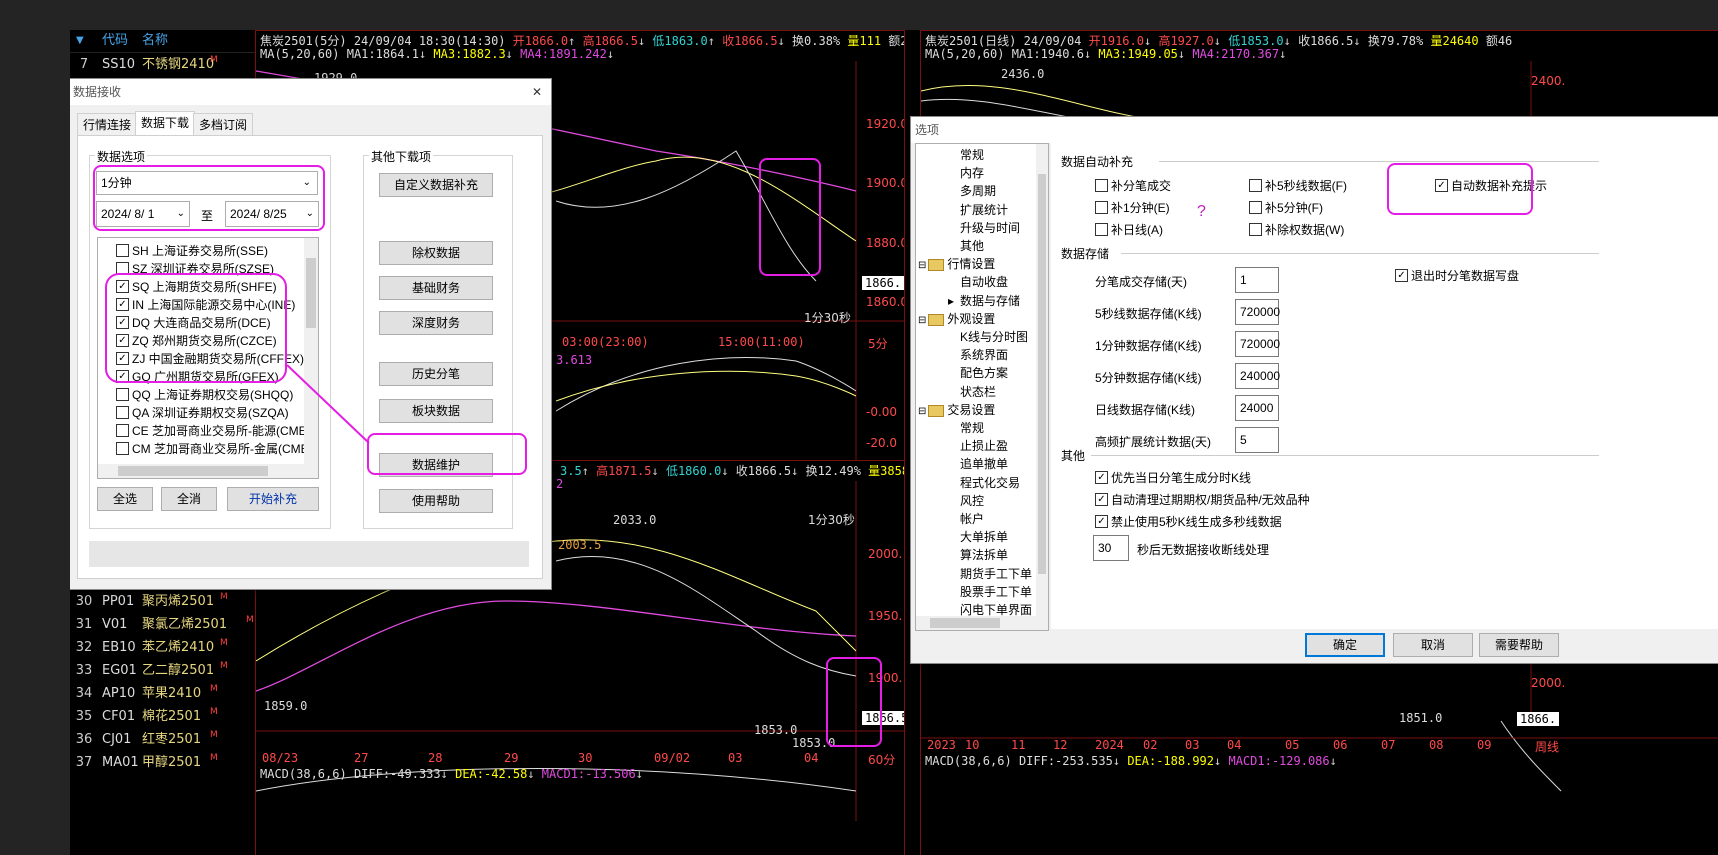 The width and height of the screenshot is (1718, 855). I want to click on tree-item: 多周期, so click(978, 191).